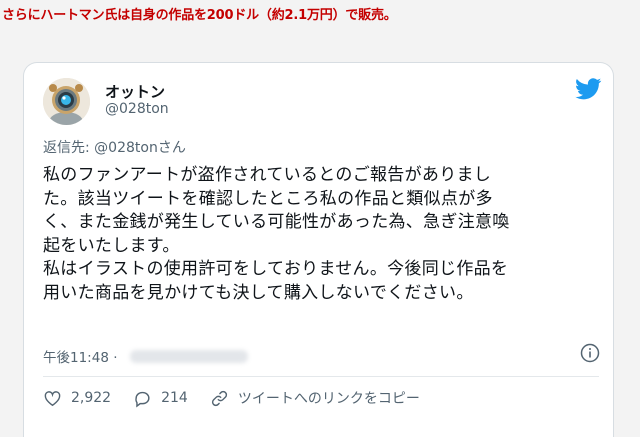 This screenshot has height=437, width=640. I want to click on tweet-text-line: 用いた商品を見かけても決して購入しないでください。, so click(258, 292).